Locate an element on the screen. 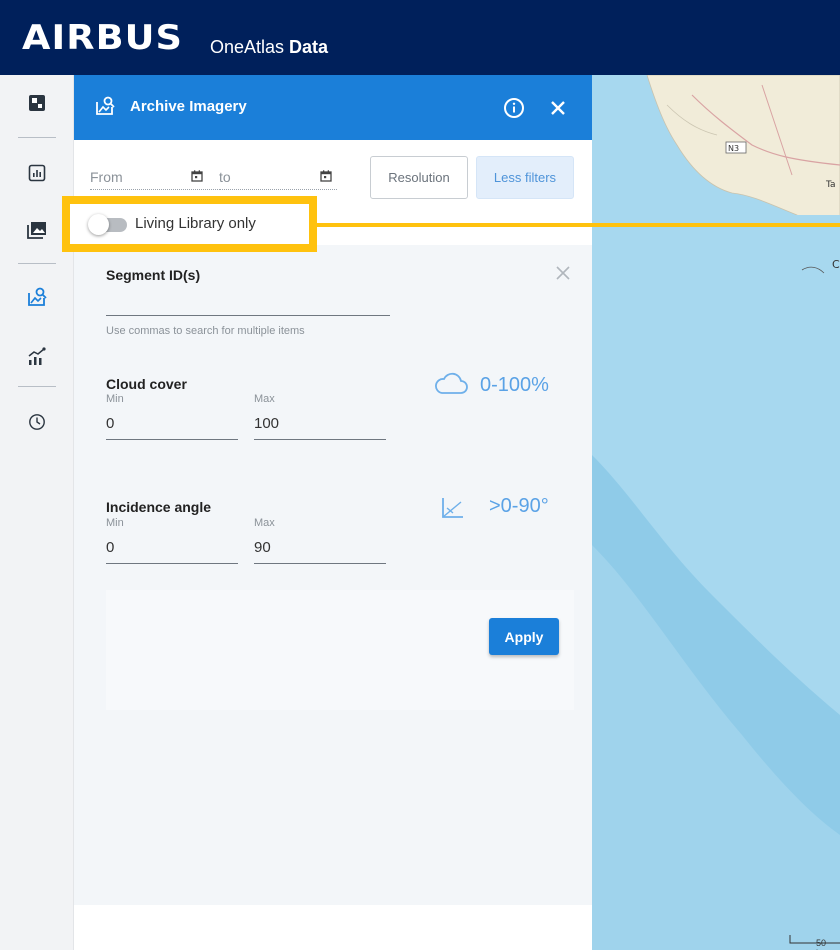  cloud-icon is located at coordinates (451, 386).